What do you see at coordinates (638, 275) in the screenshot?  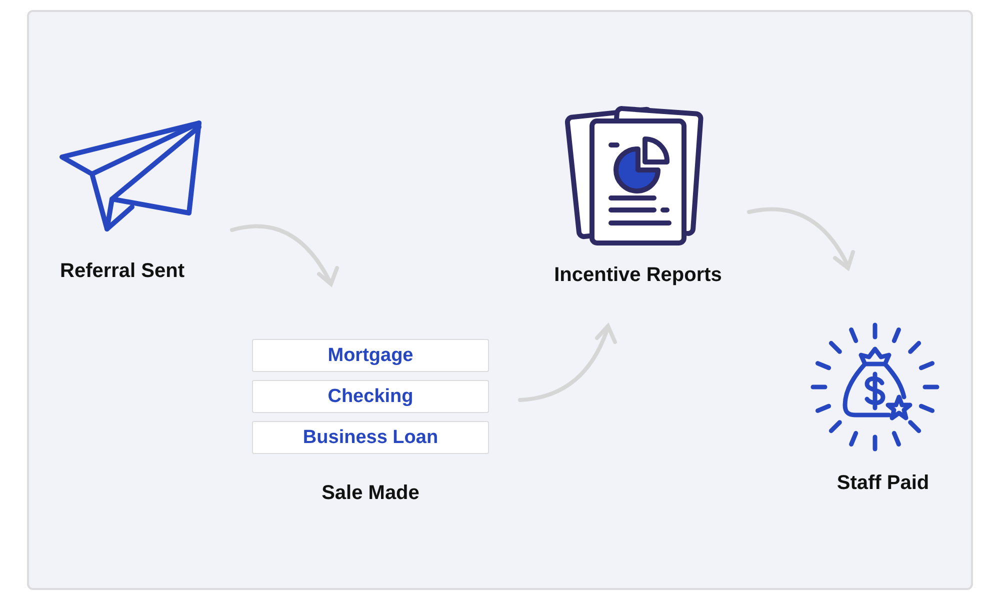 I see `step-label: Incentive Reports` at bounding box center [638, 275].